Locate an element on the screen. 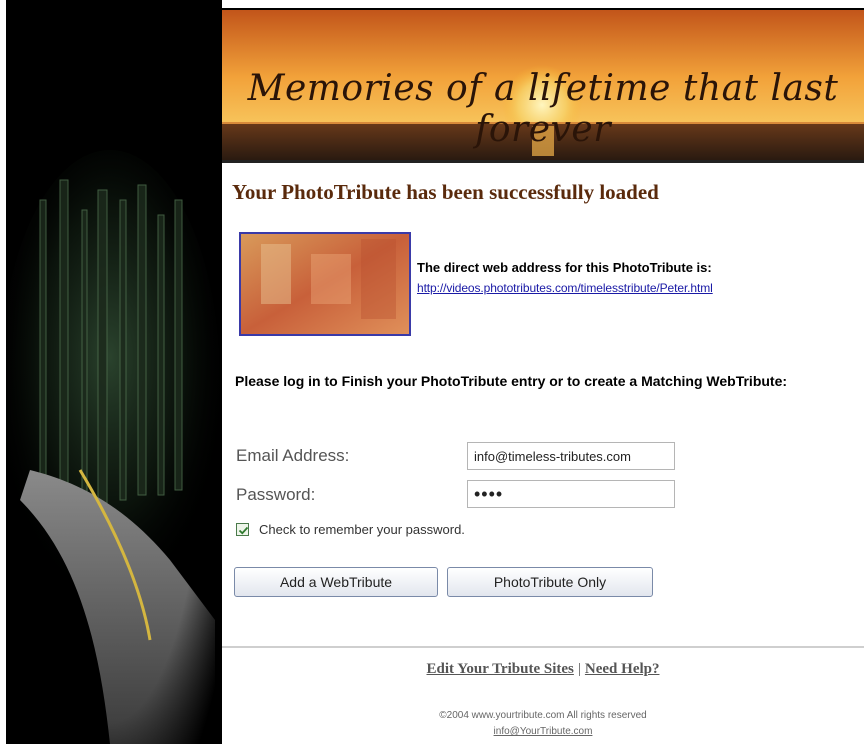 The width and height of the screenshot is (864, 744). email-label: Email Address: is located at coordinates (293, 455).